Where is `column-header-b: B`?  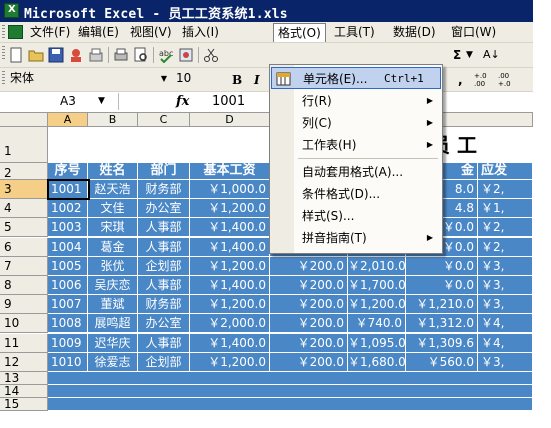 column-header-b: B is located at coordinates (113, 120).